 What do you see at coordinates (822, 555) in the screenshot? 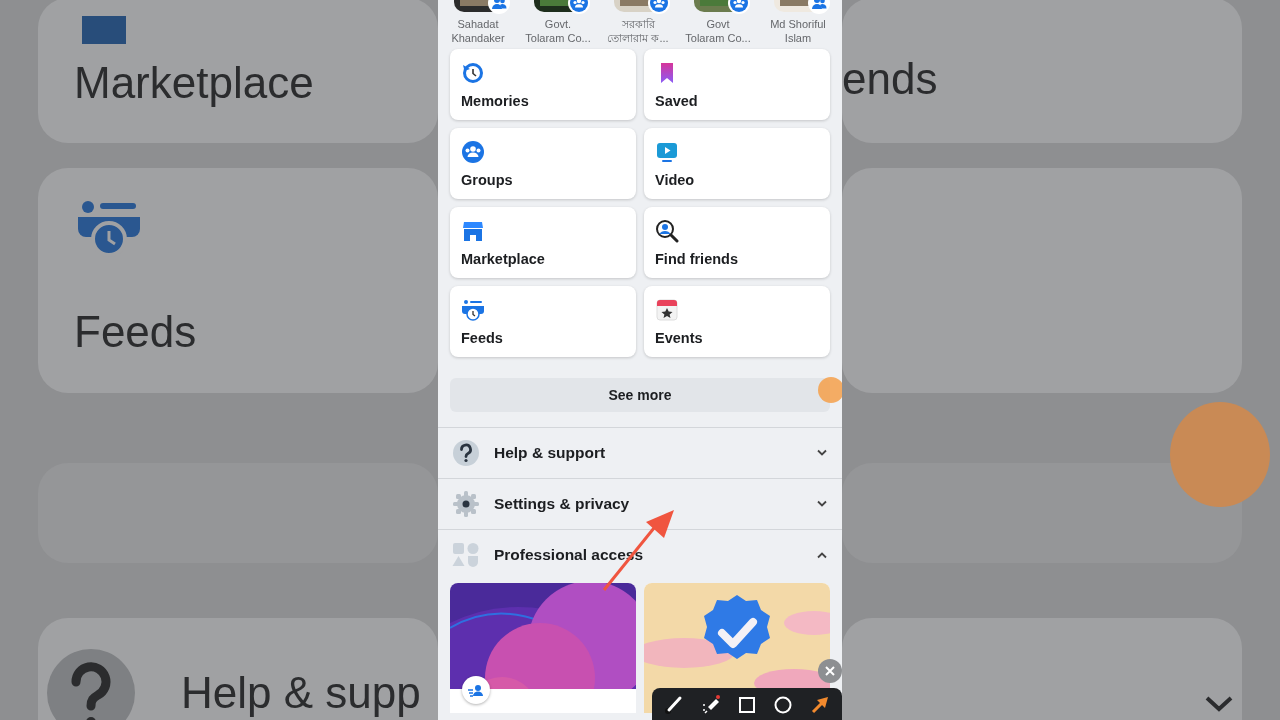
I see `chevron-up-icon` at bounding box center [822, 555].